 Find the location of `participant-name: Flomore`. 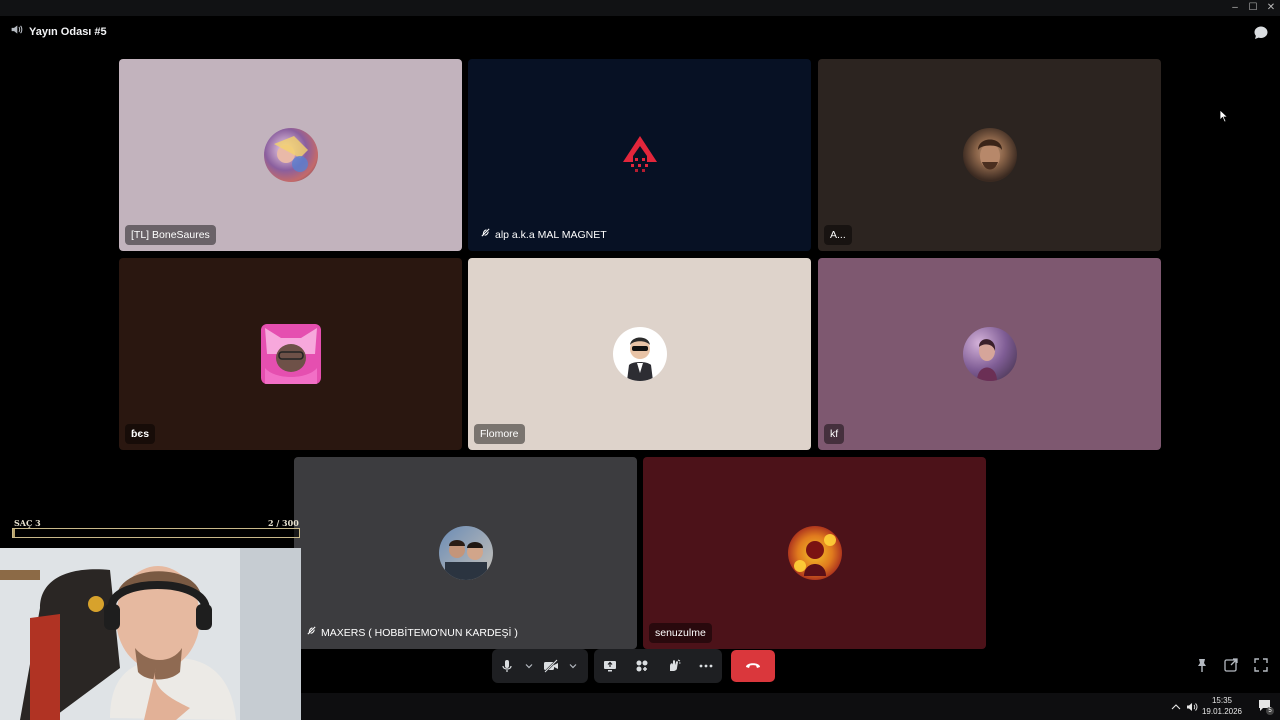

participant-name: Flomore is located at coordinates (499, 434).